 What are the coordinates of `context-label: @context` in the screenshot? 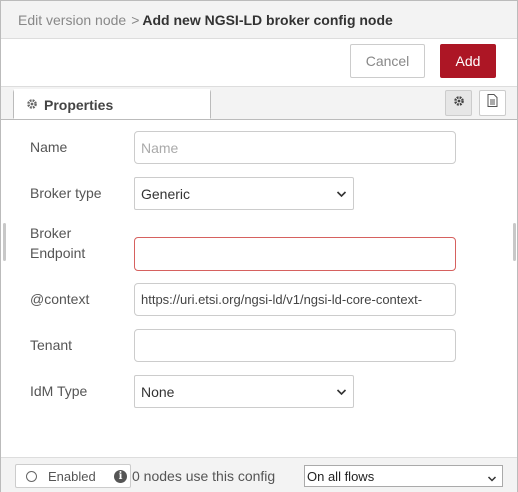 It's located at (60, 299).